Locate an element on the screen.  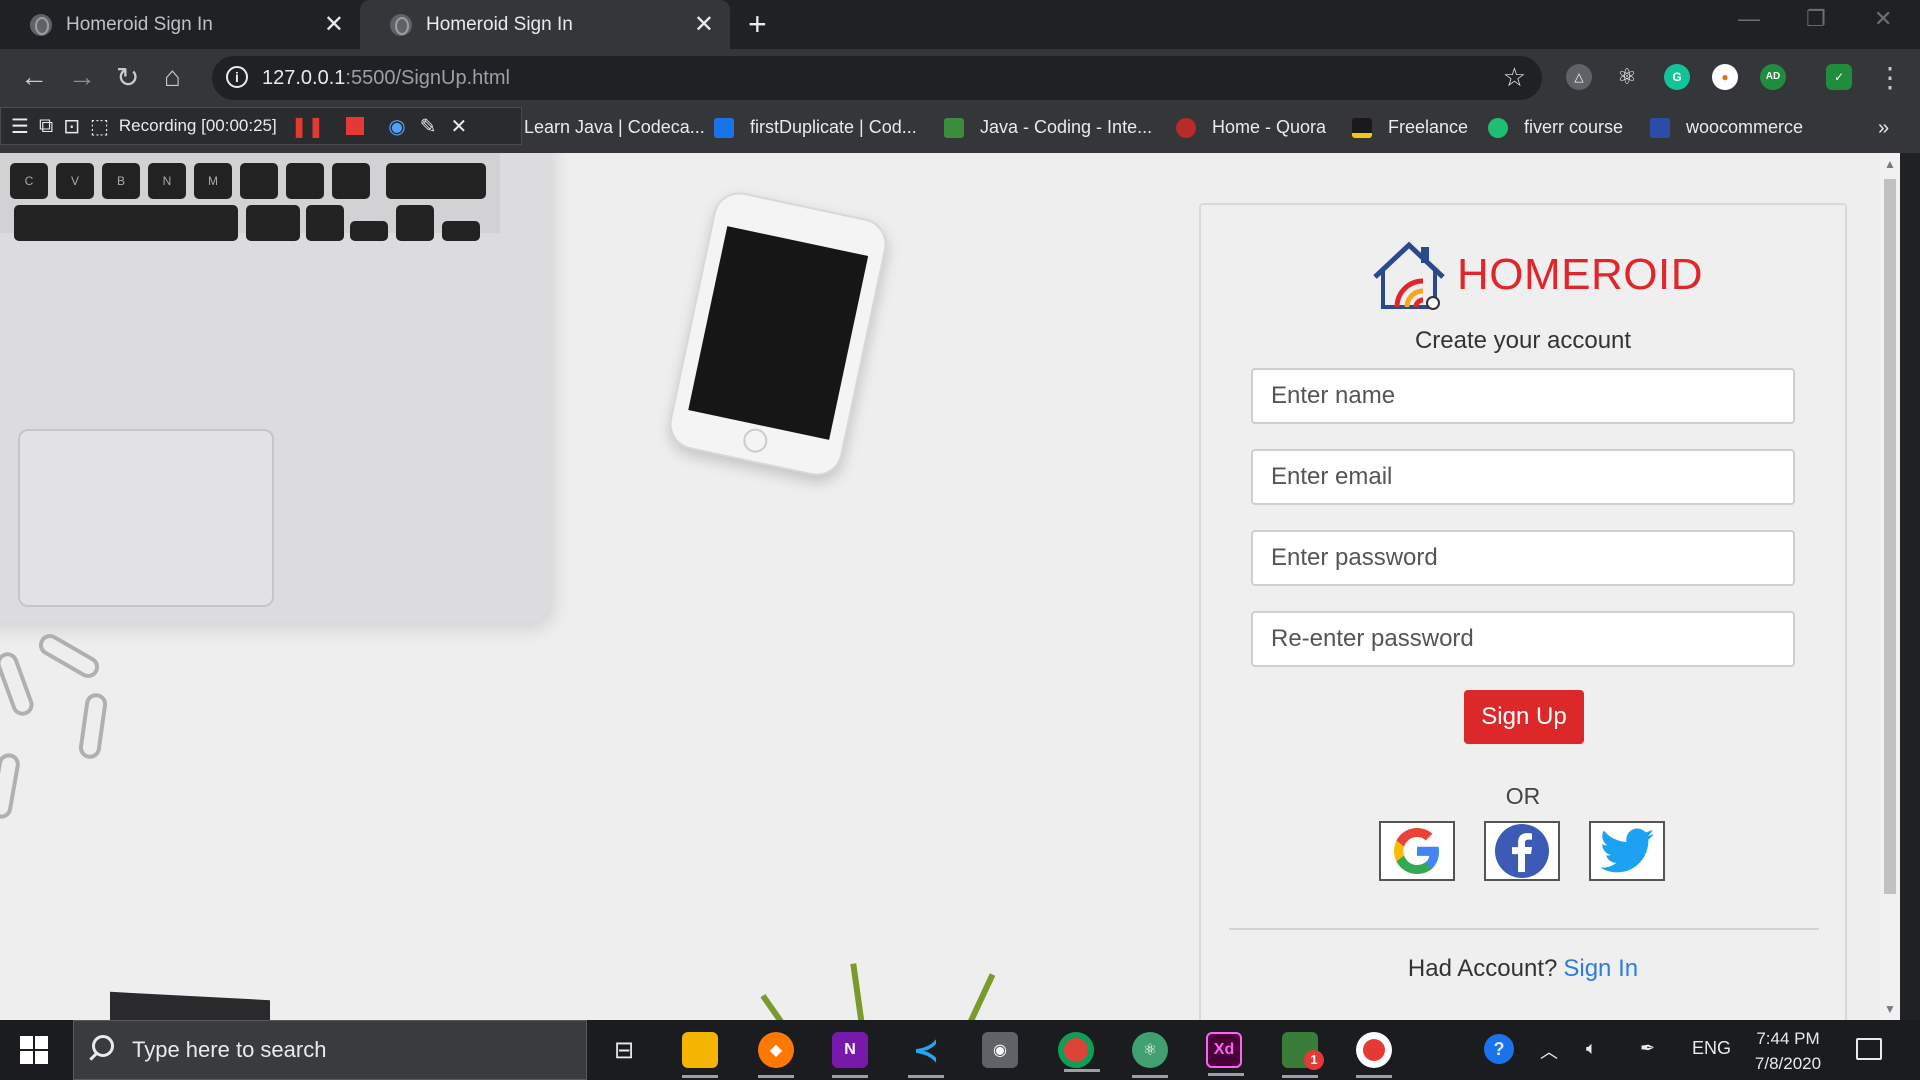
hamburger-icon: ☰ is located at coordinates (20, 126).